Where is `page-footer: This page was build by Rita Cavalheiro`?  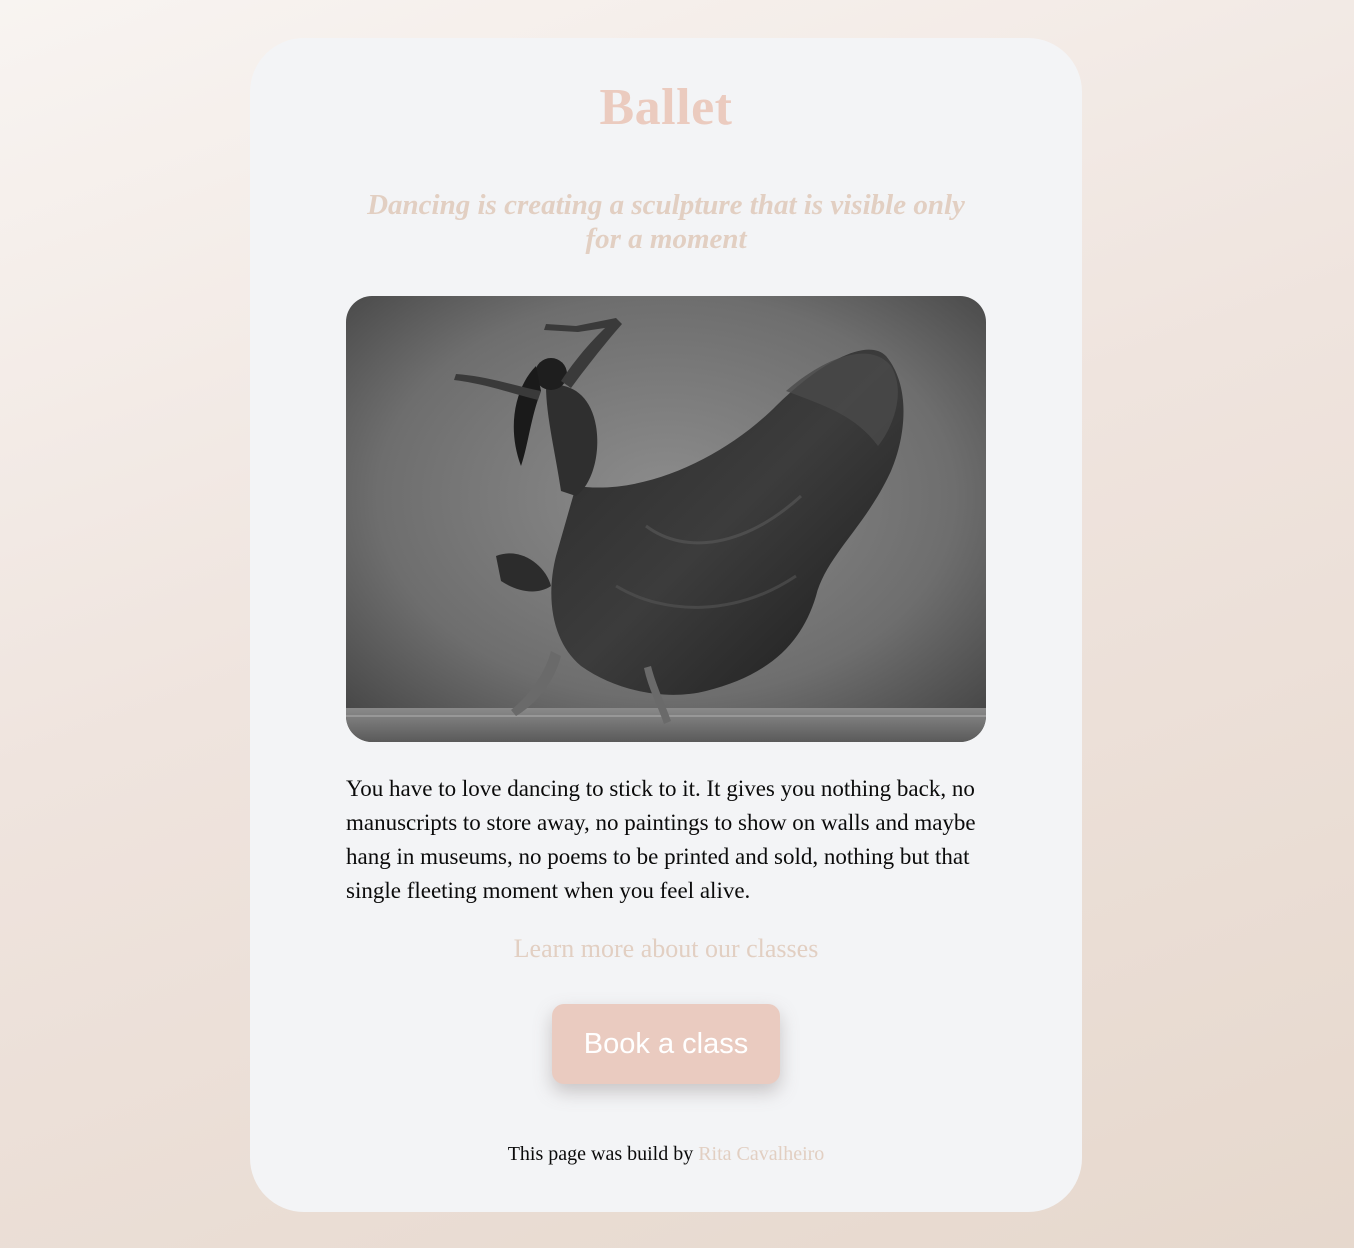 page-footer: This page was build by Rita Cavalheiro is located at coordinates (666, 1154).